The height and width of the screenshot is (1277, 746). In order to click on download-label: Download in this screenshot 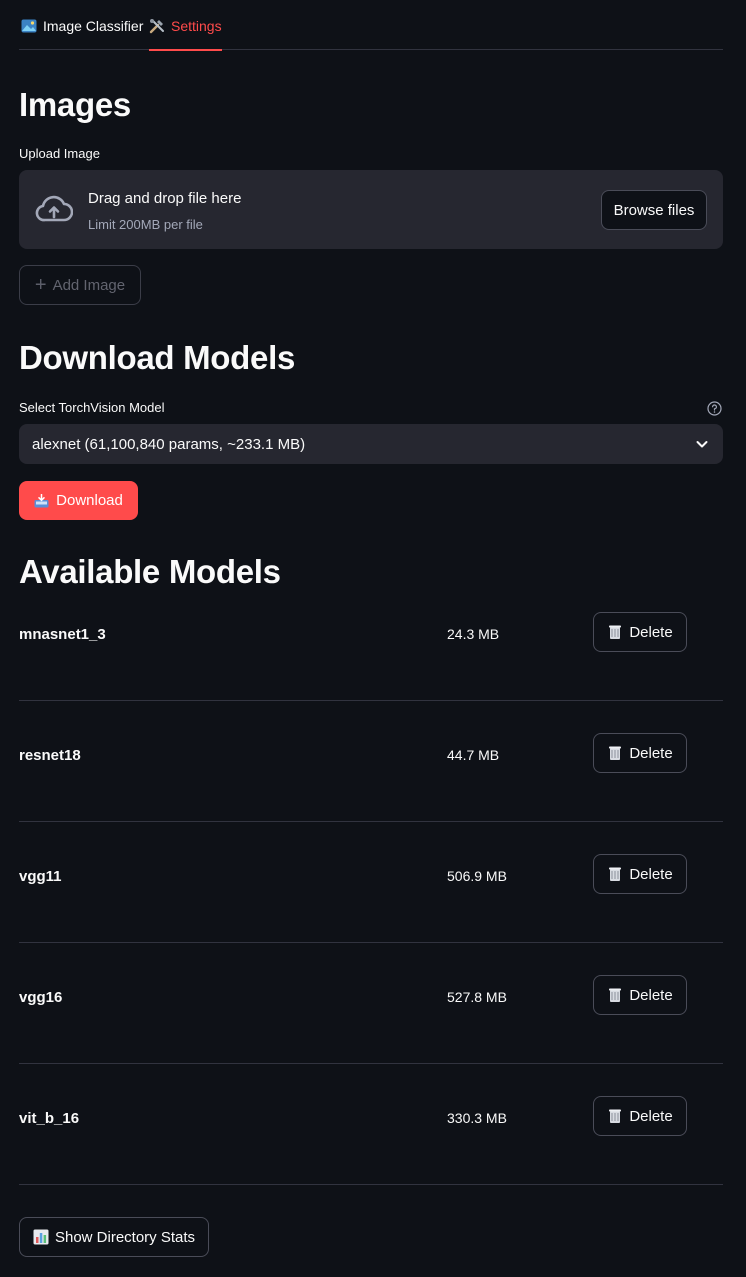, I will do `click(89, 500)`.